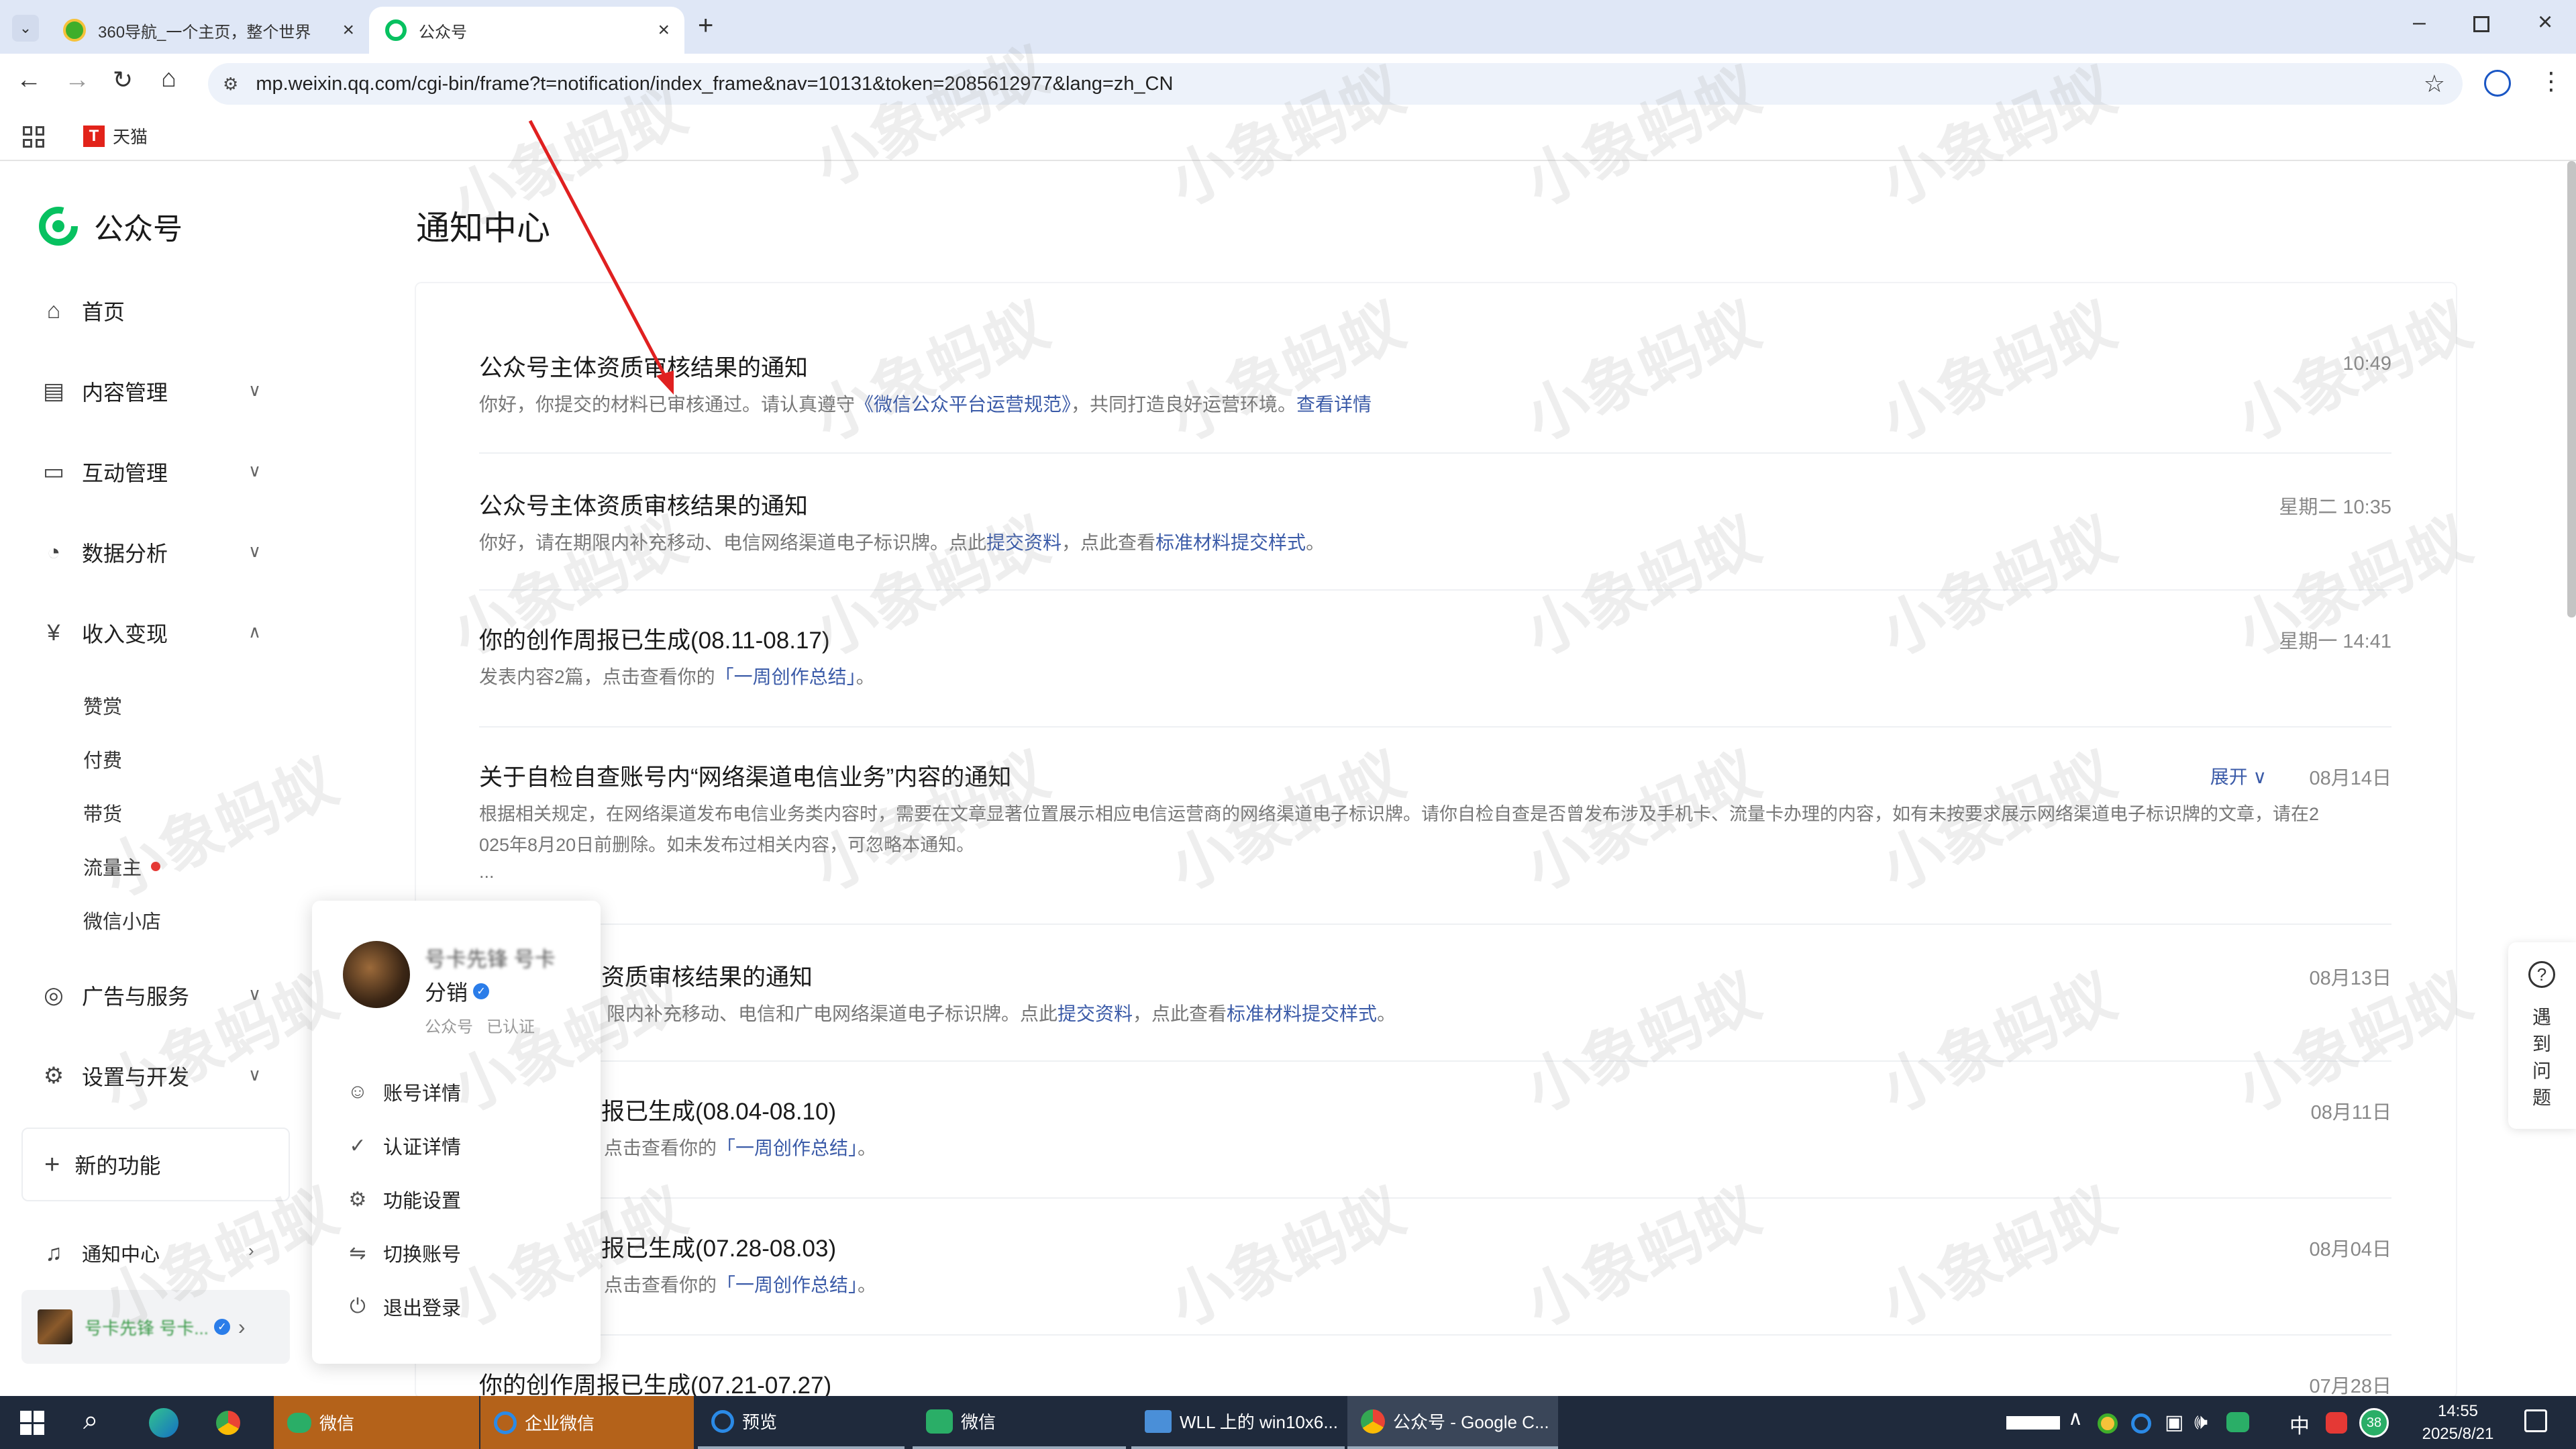 The height and width of the screenshot is (1449, 2576). I want to click on more-menu-icon: ⋮, so click(2551, 81).